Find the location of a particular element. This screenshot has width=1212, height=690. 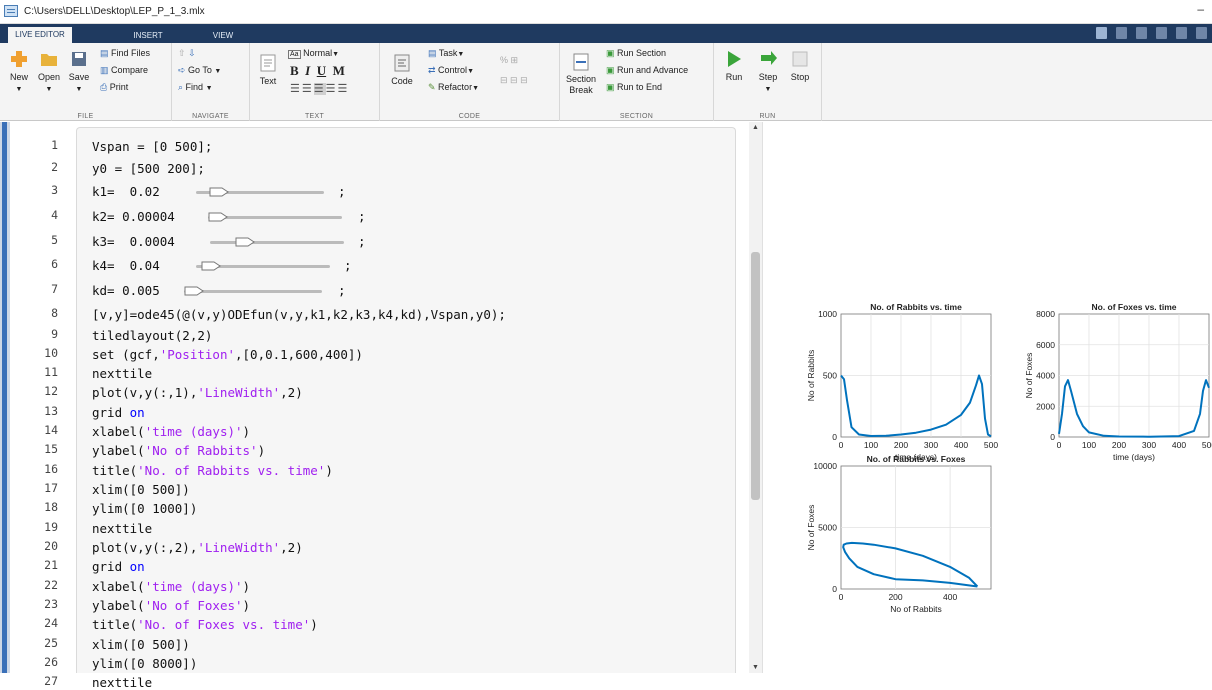

run-button: Run is located at coordinates (734, 66).